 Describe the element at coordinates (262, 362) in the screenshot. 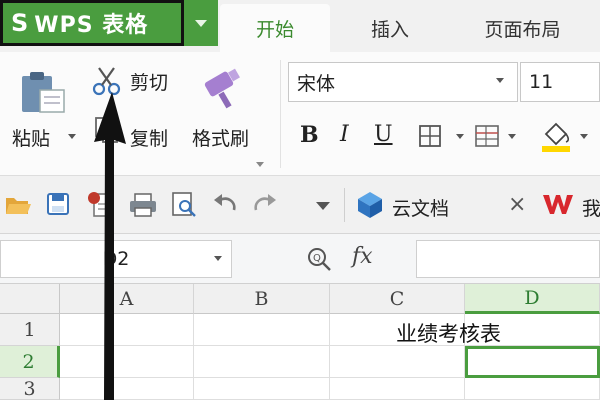

I see `cell-b2` at that location.